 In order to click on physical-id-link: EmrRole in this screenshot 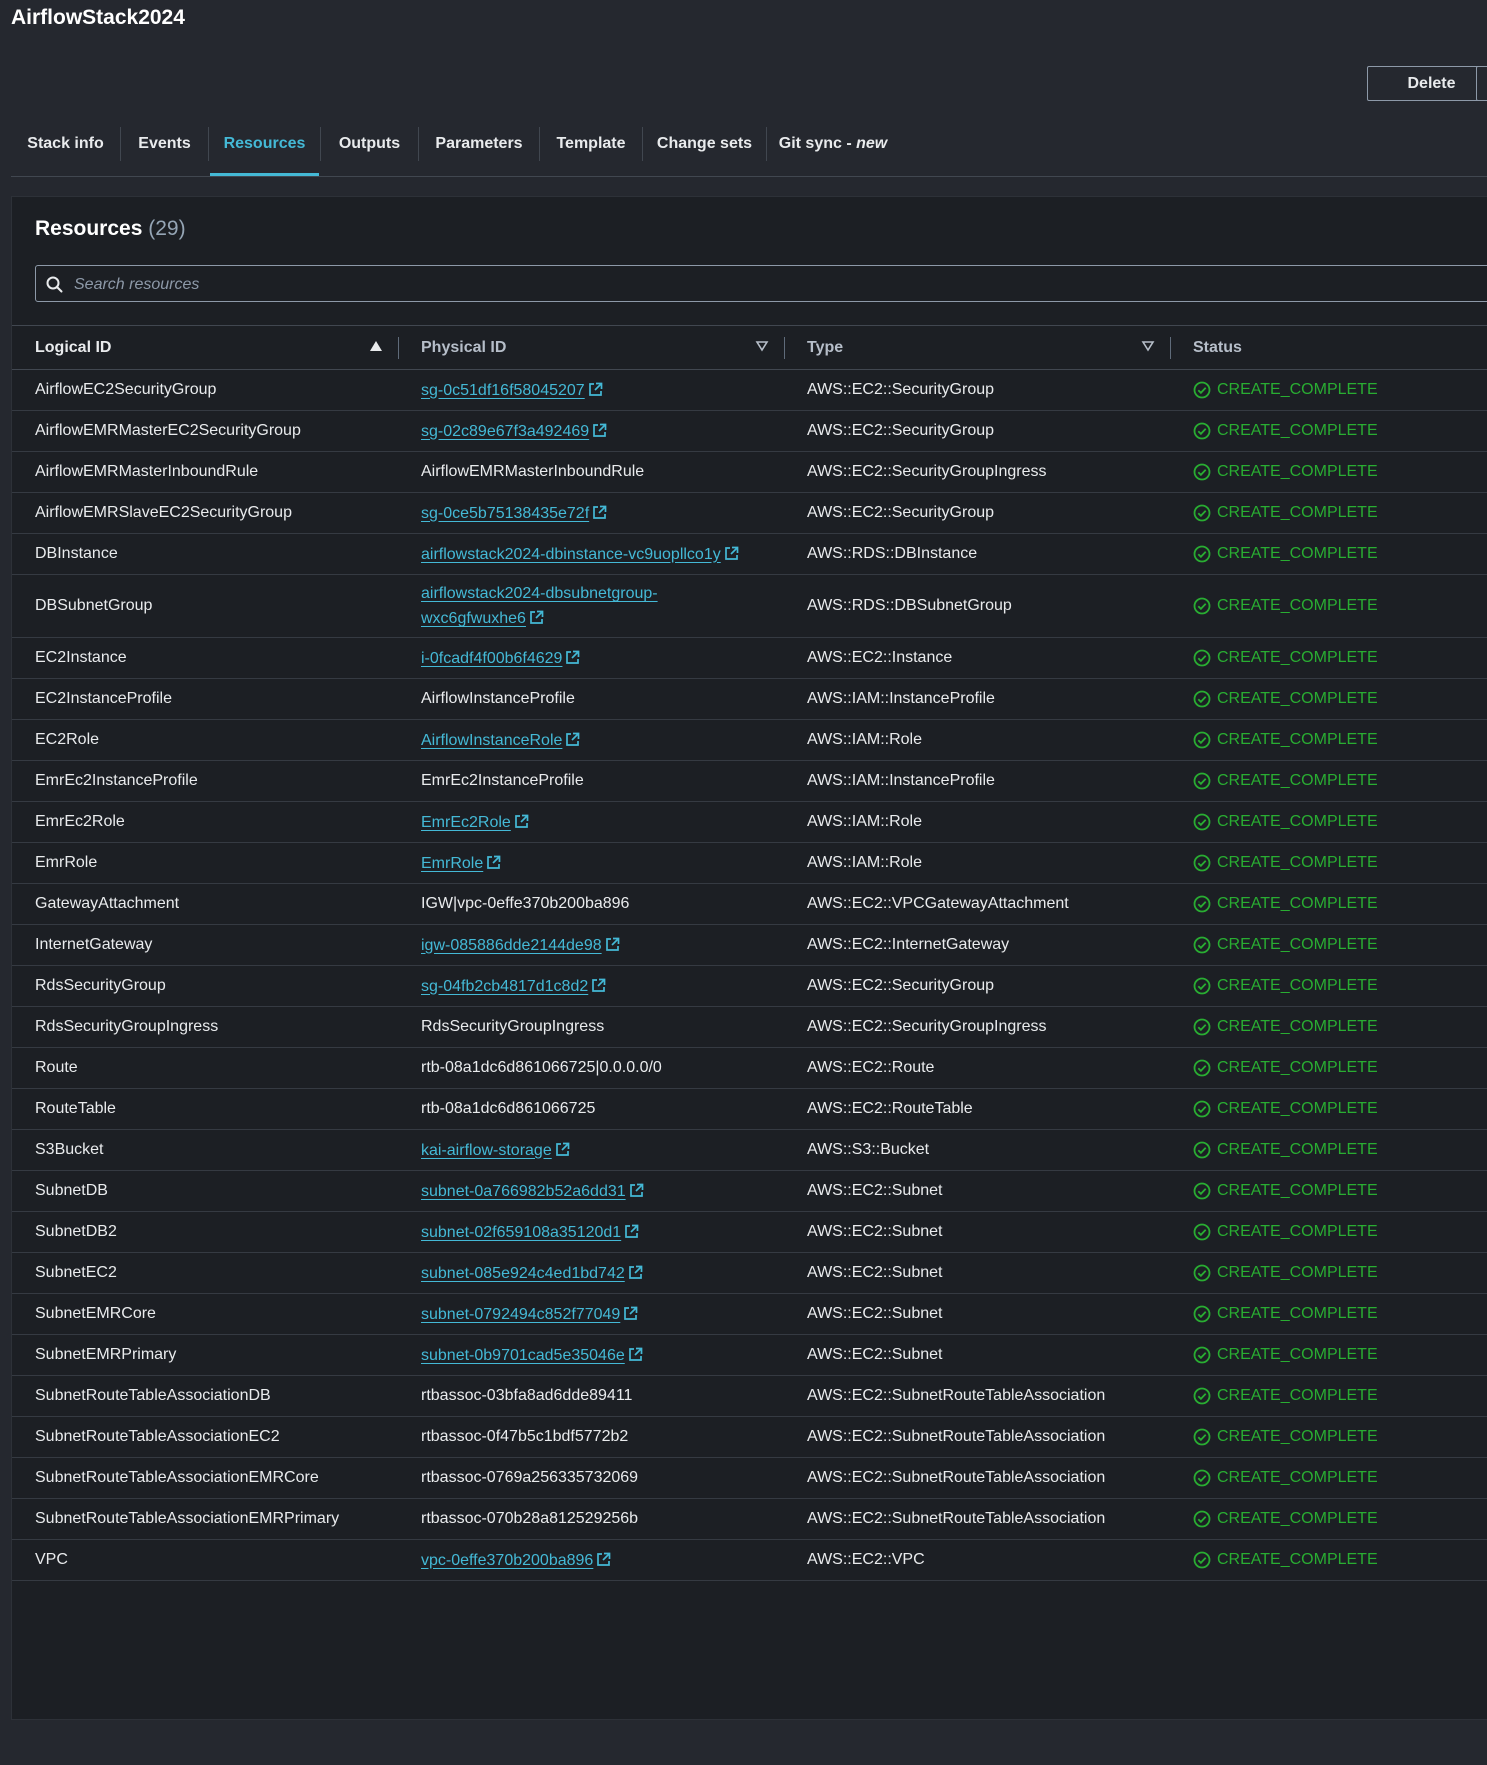, I will do `click(461, 863)`.